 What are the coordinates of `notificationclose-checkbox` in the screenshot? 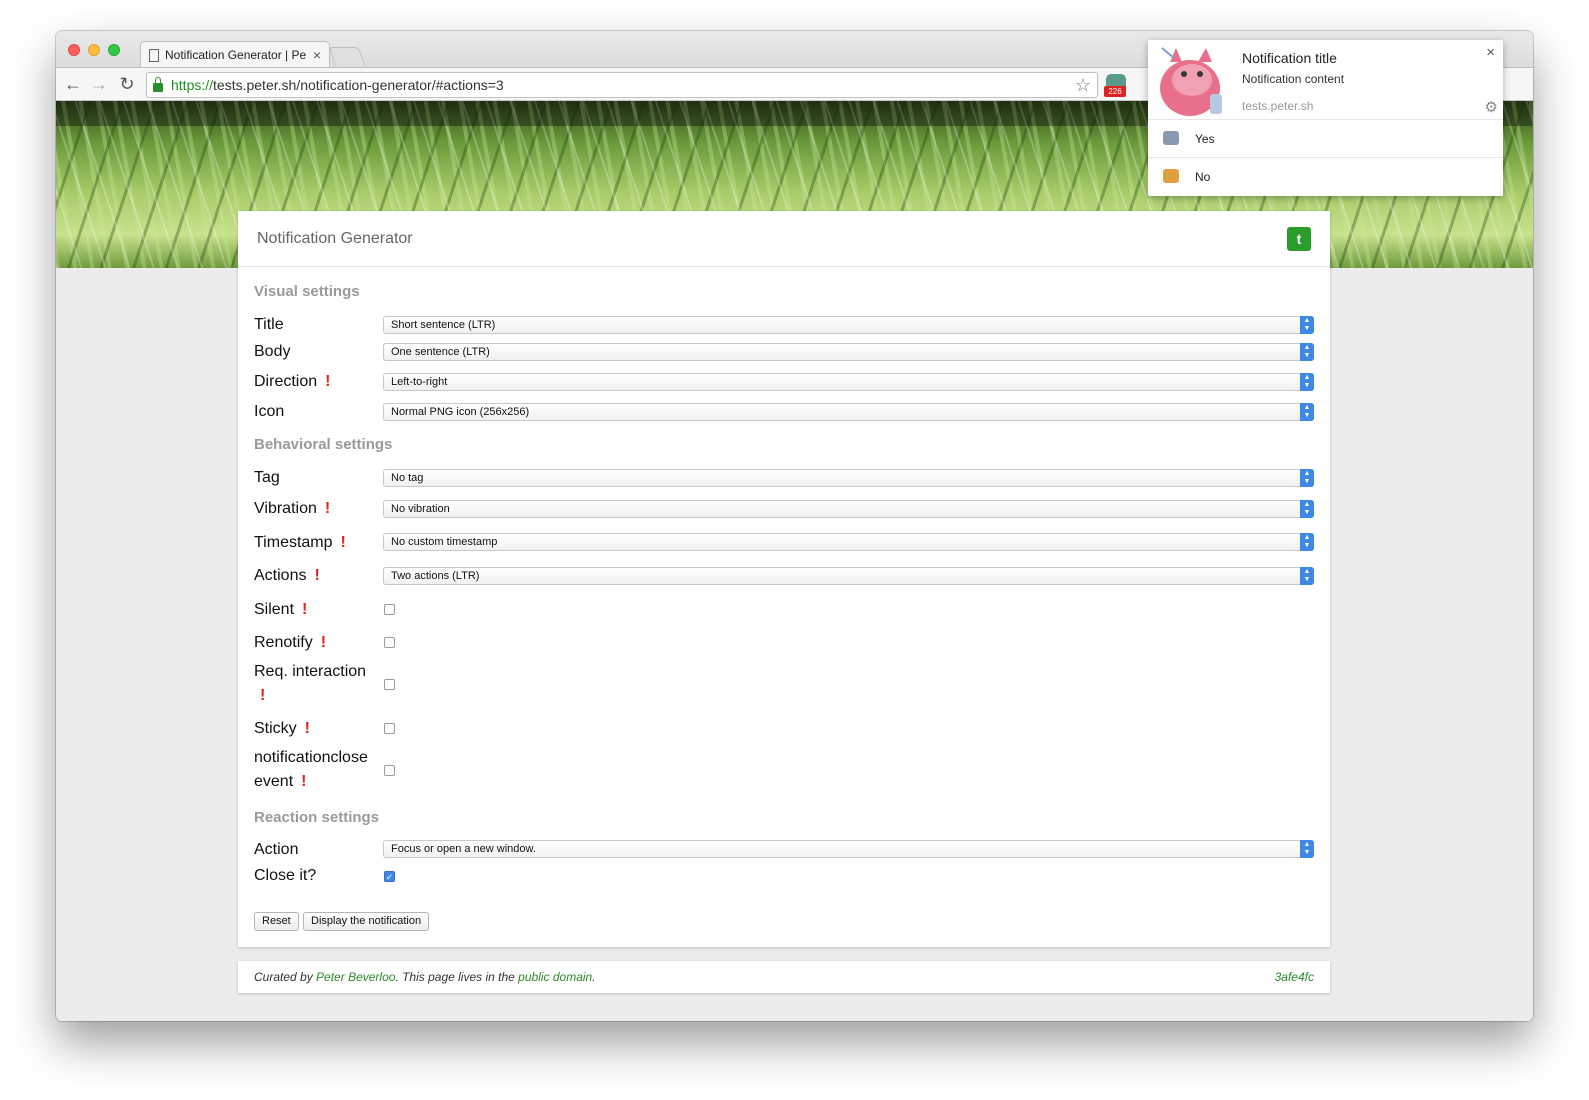 It's located at (389, 770).